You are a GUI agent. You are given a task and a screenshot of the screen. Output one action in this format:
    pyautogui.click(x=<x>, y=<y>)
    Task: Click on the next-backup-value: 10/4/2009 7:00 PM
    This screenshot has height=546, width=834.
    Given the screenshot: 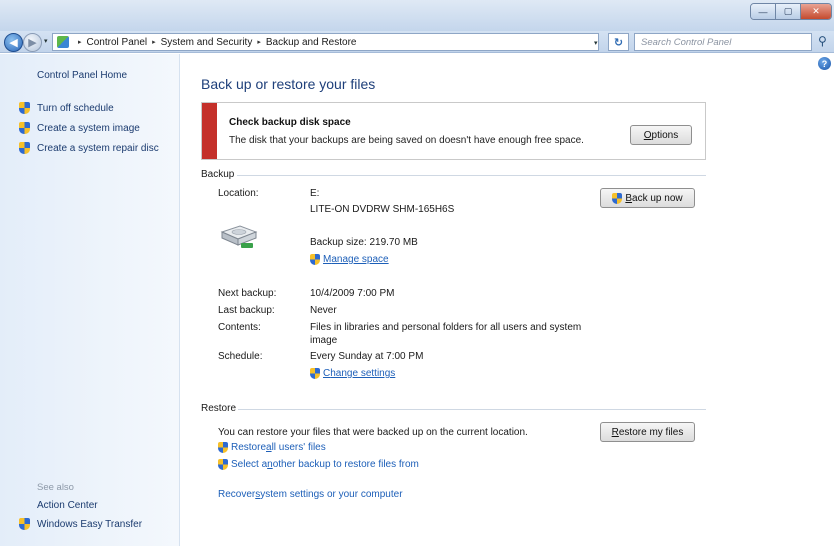 What is the action you would take?
    pyautogui.click(x=352, y=293)
    